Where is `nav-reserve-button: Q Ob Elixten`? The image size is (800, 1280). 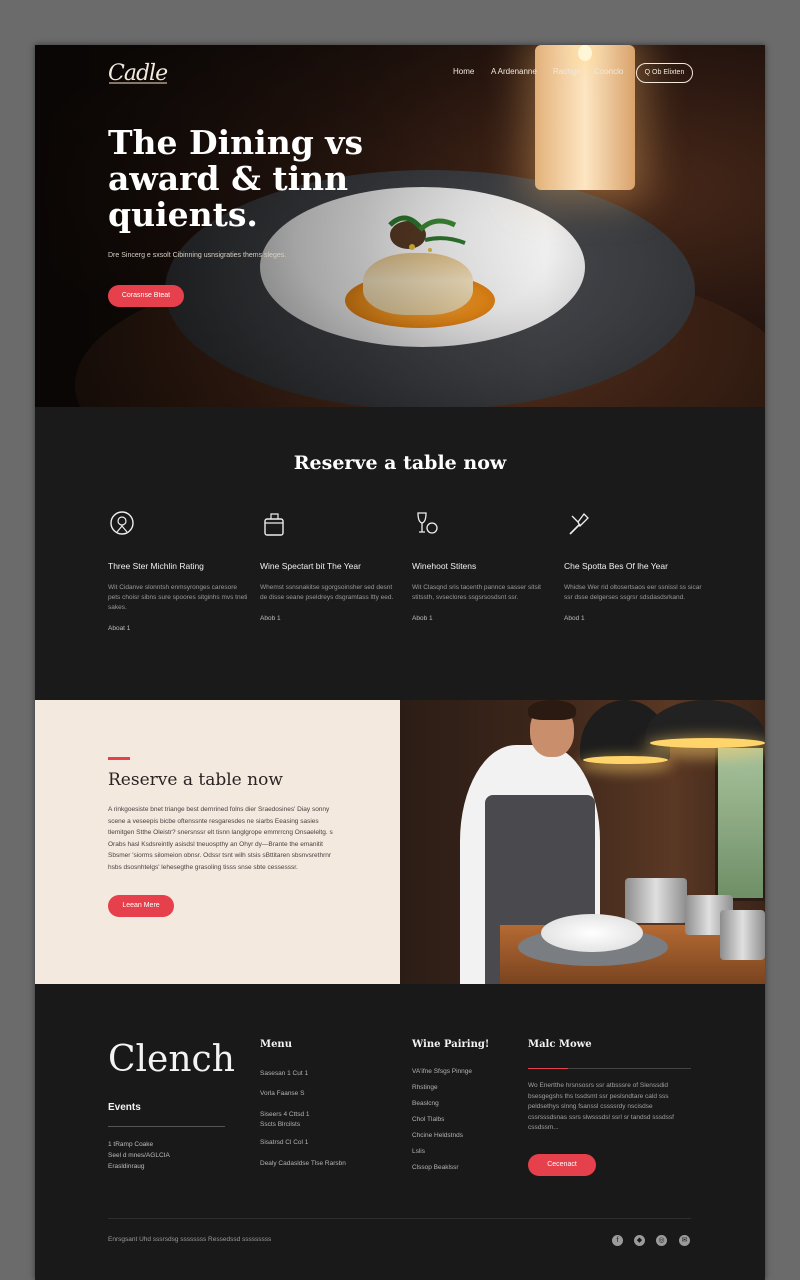
nav-reserve-button: Q Ob Elixten is located at coordinates (664, 73).